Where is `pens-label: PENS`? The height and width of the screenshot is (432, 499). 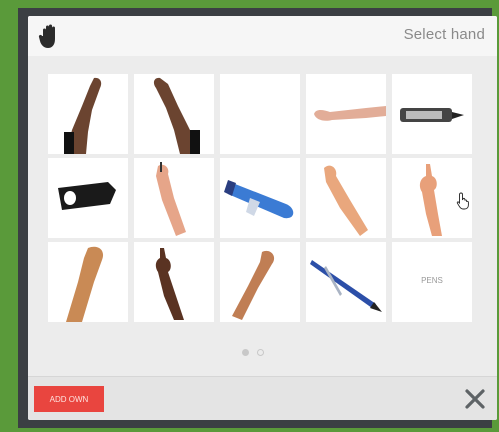
pens-label: PENS is located at coordinates (432, 280).